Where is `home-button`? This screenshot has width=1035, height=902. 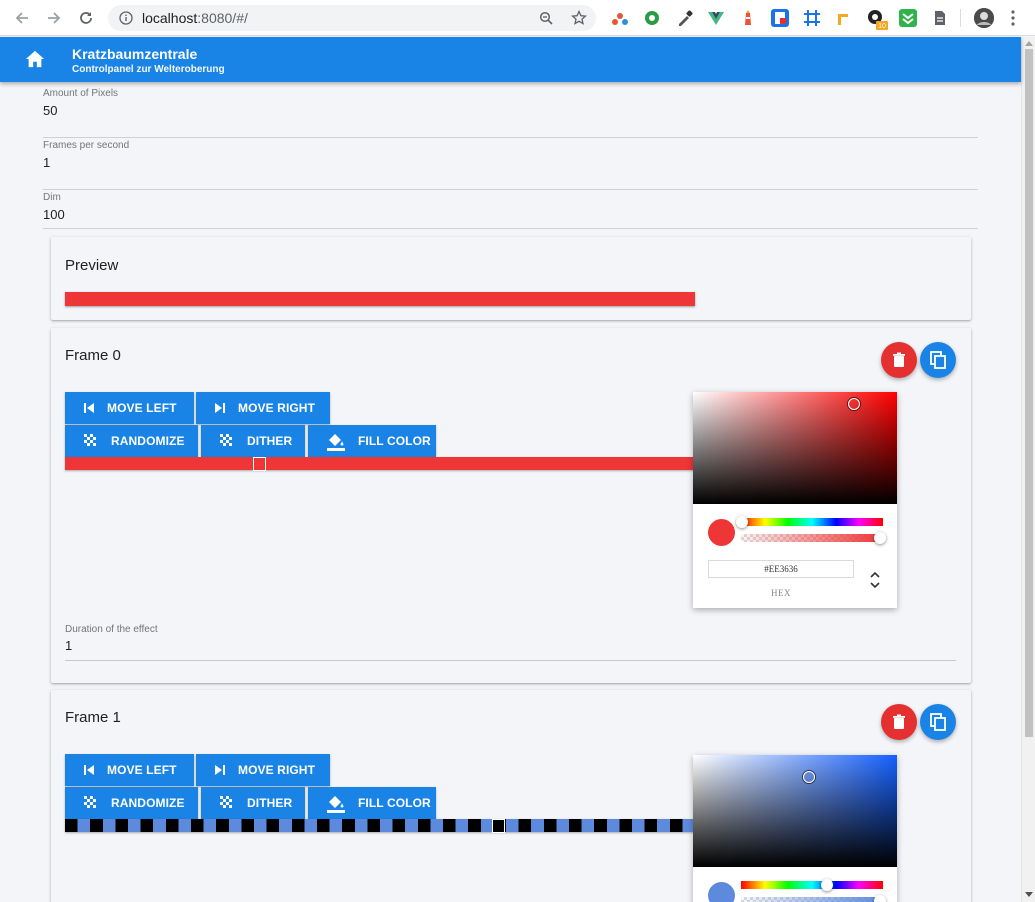
home-button is located at coordinates (36, 60).